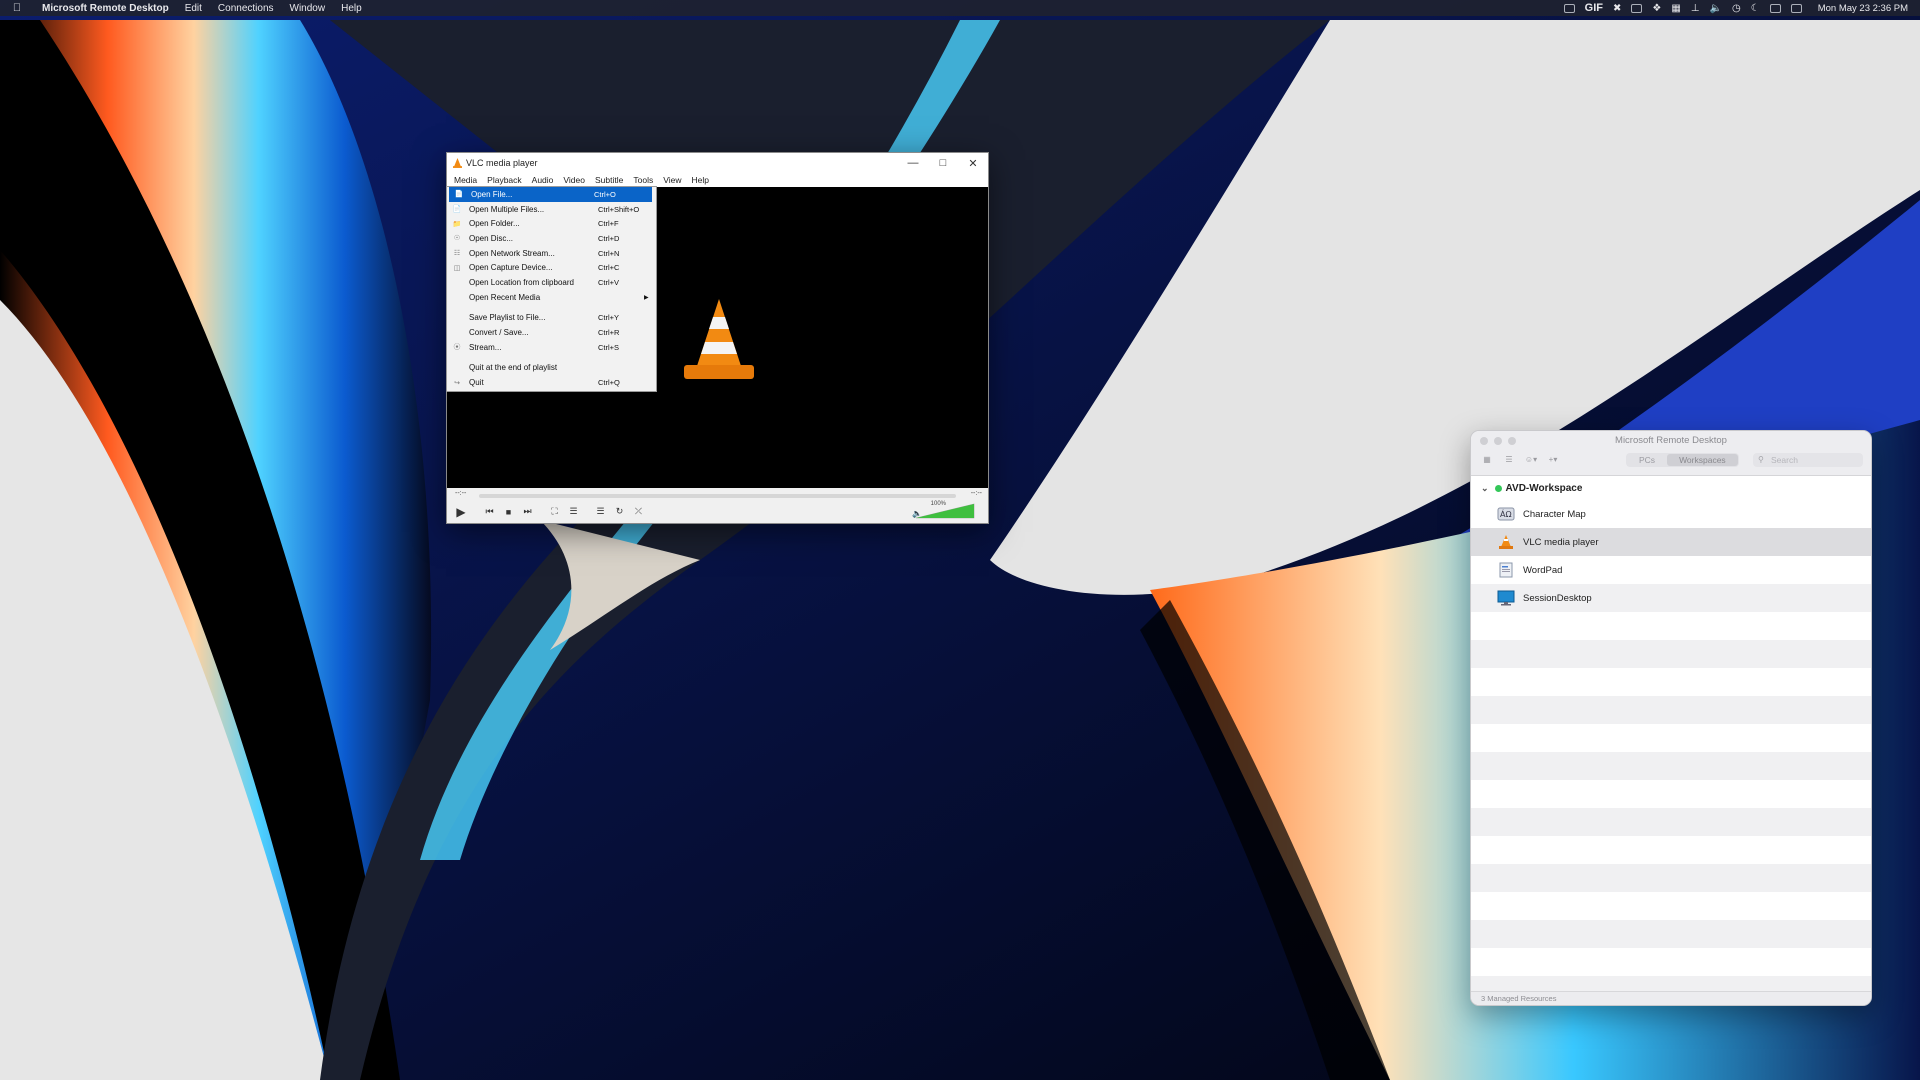 Image resolution: width=1920 pixels, height=1080 pixels. I want to click on grid-icon: ▦, so click(1675, 8).